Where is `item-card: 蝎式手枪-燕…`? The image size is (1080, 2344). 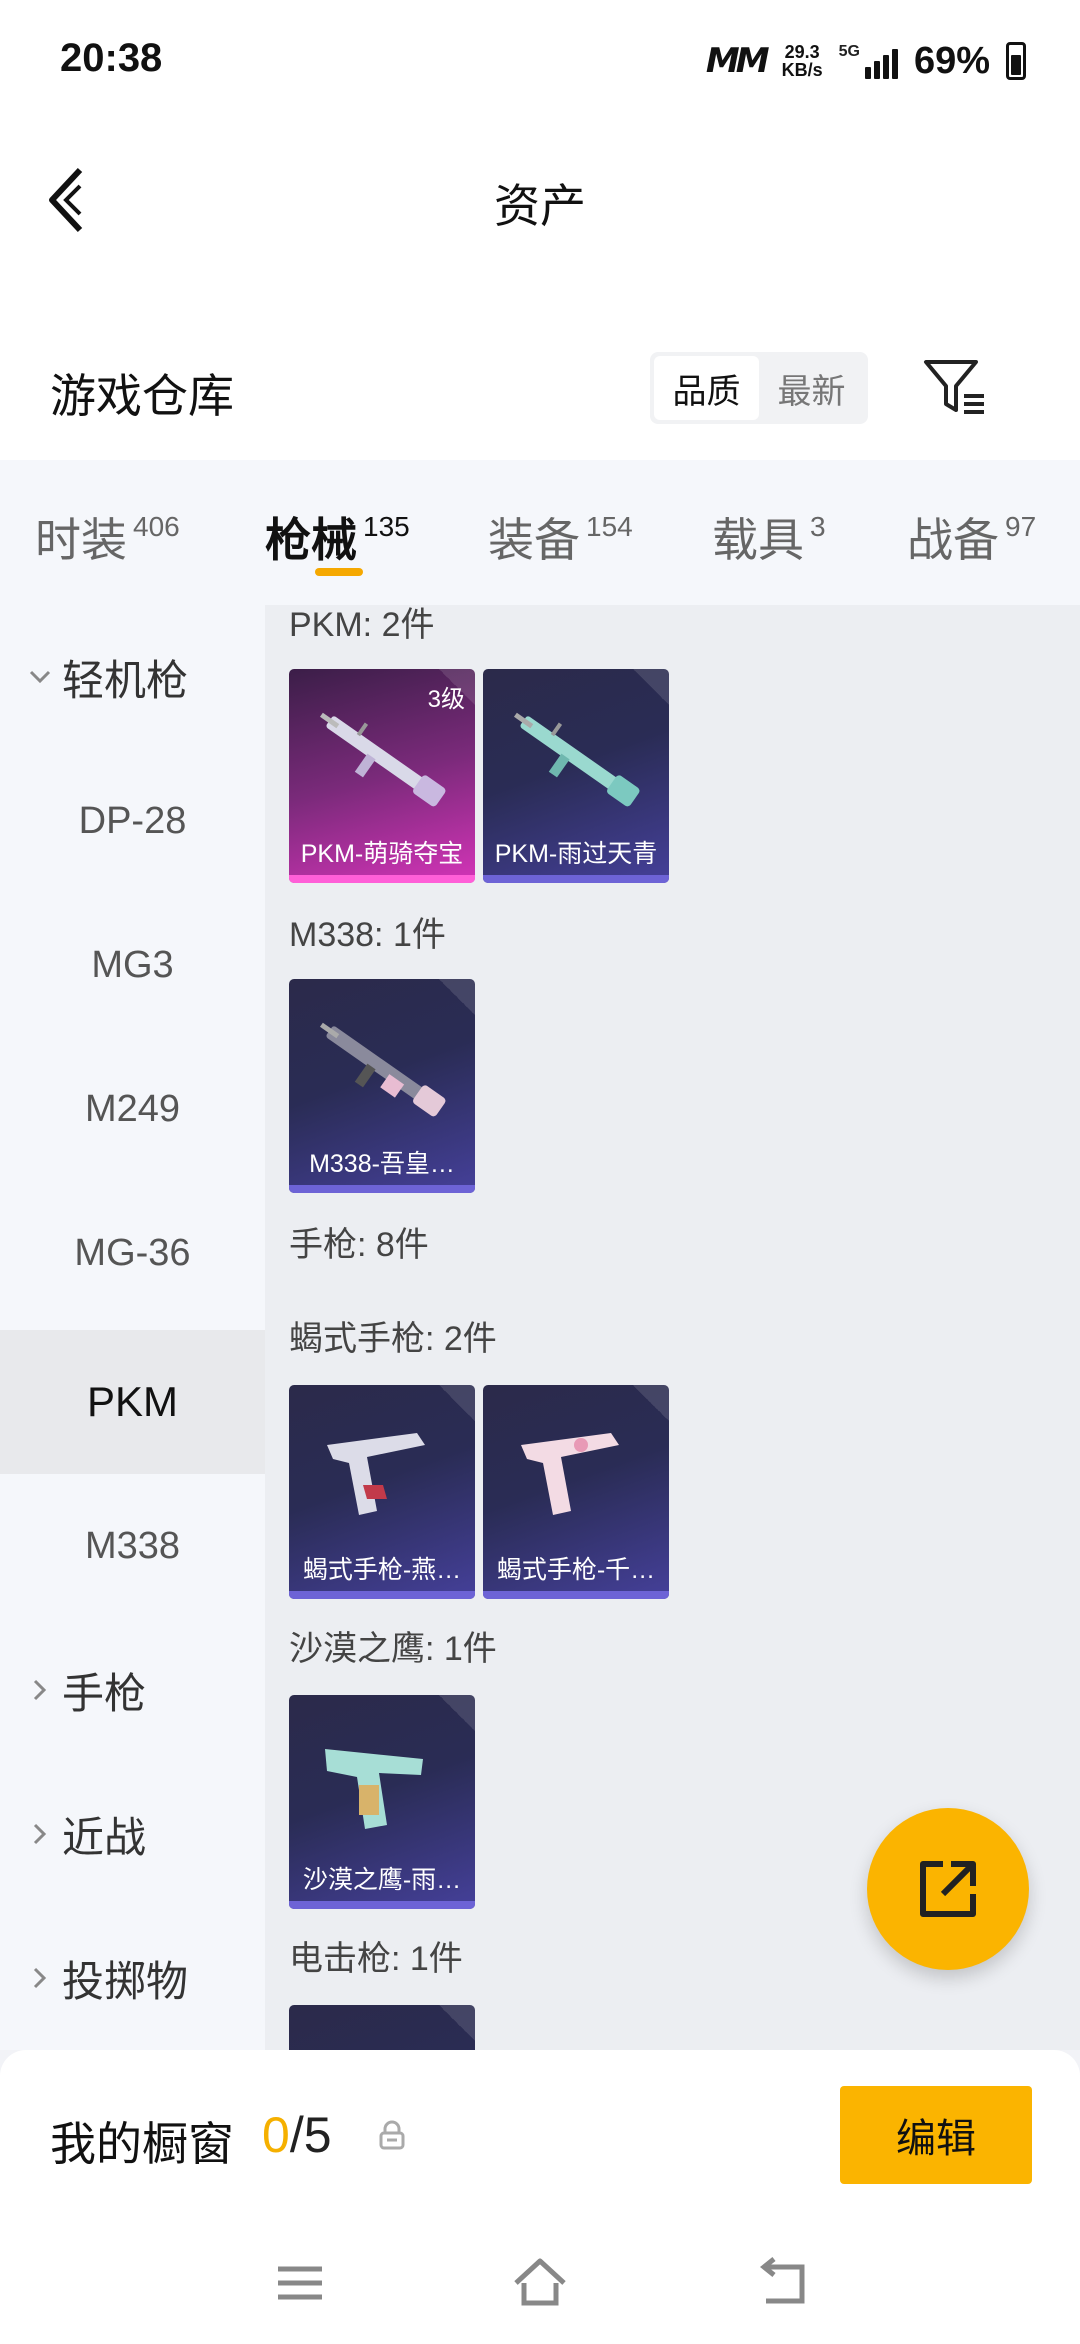
item-card: 蝎式手枪-燕… is located at coordinates (382, 1492).